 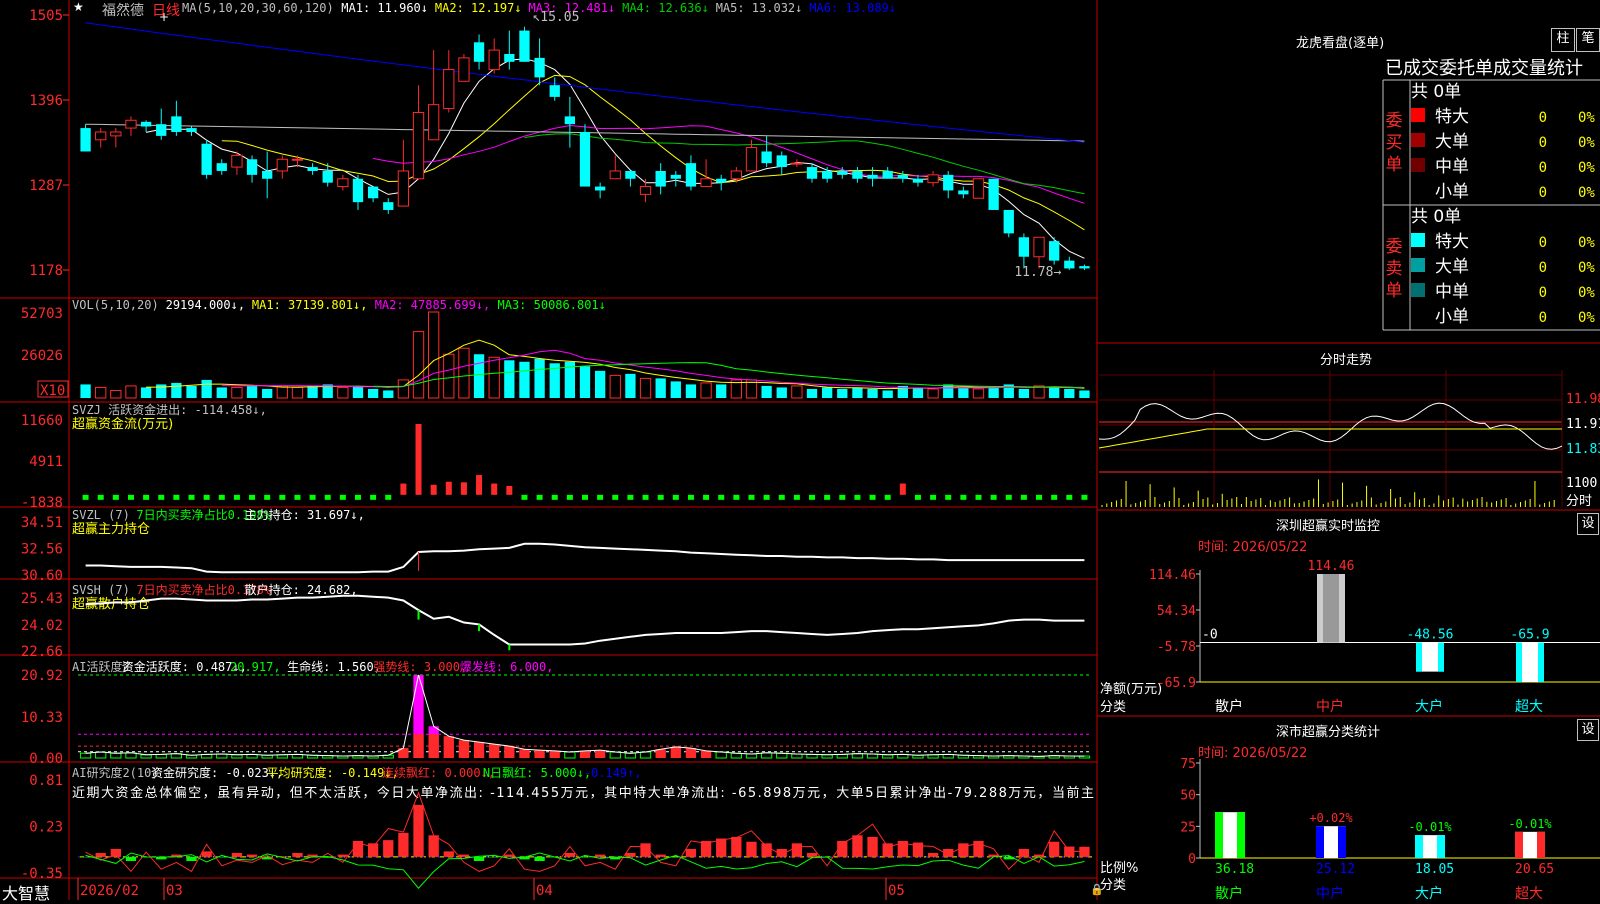 I want to click on activity-line, so click(x=585, y=715).